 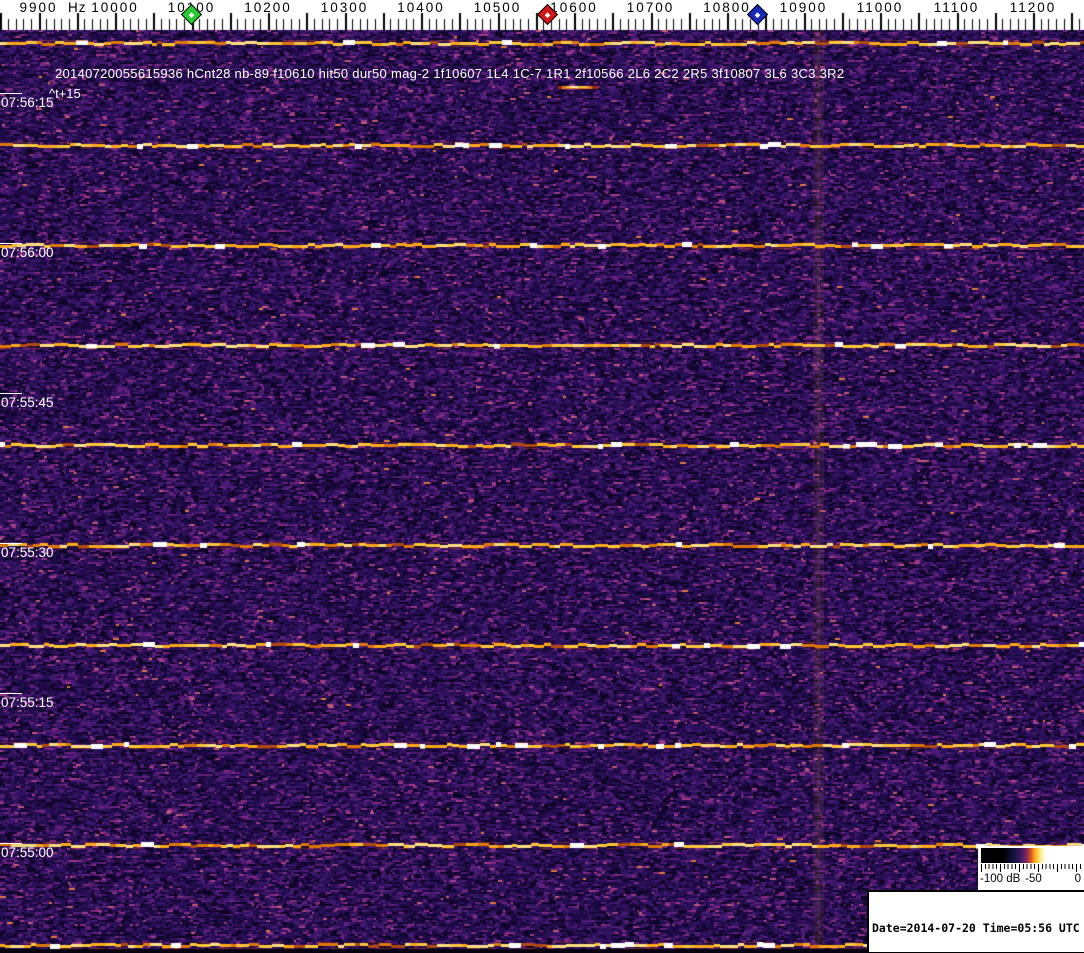 I want to click on colorbar-gradient, so click(x=1031, y=855).